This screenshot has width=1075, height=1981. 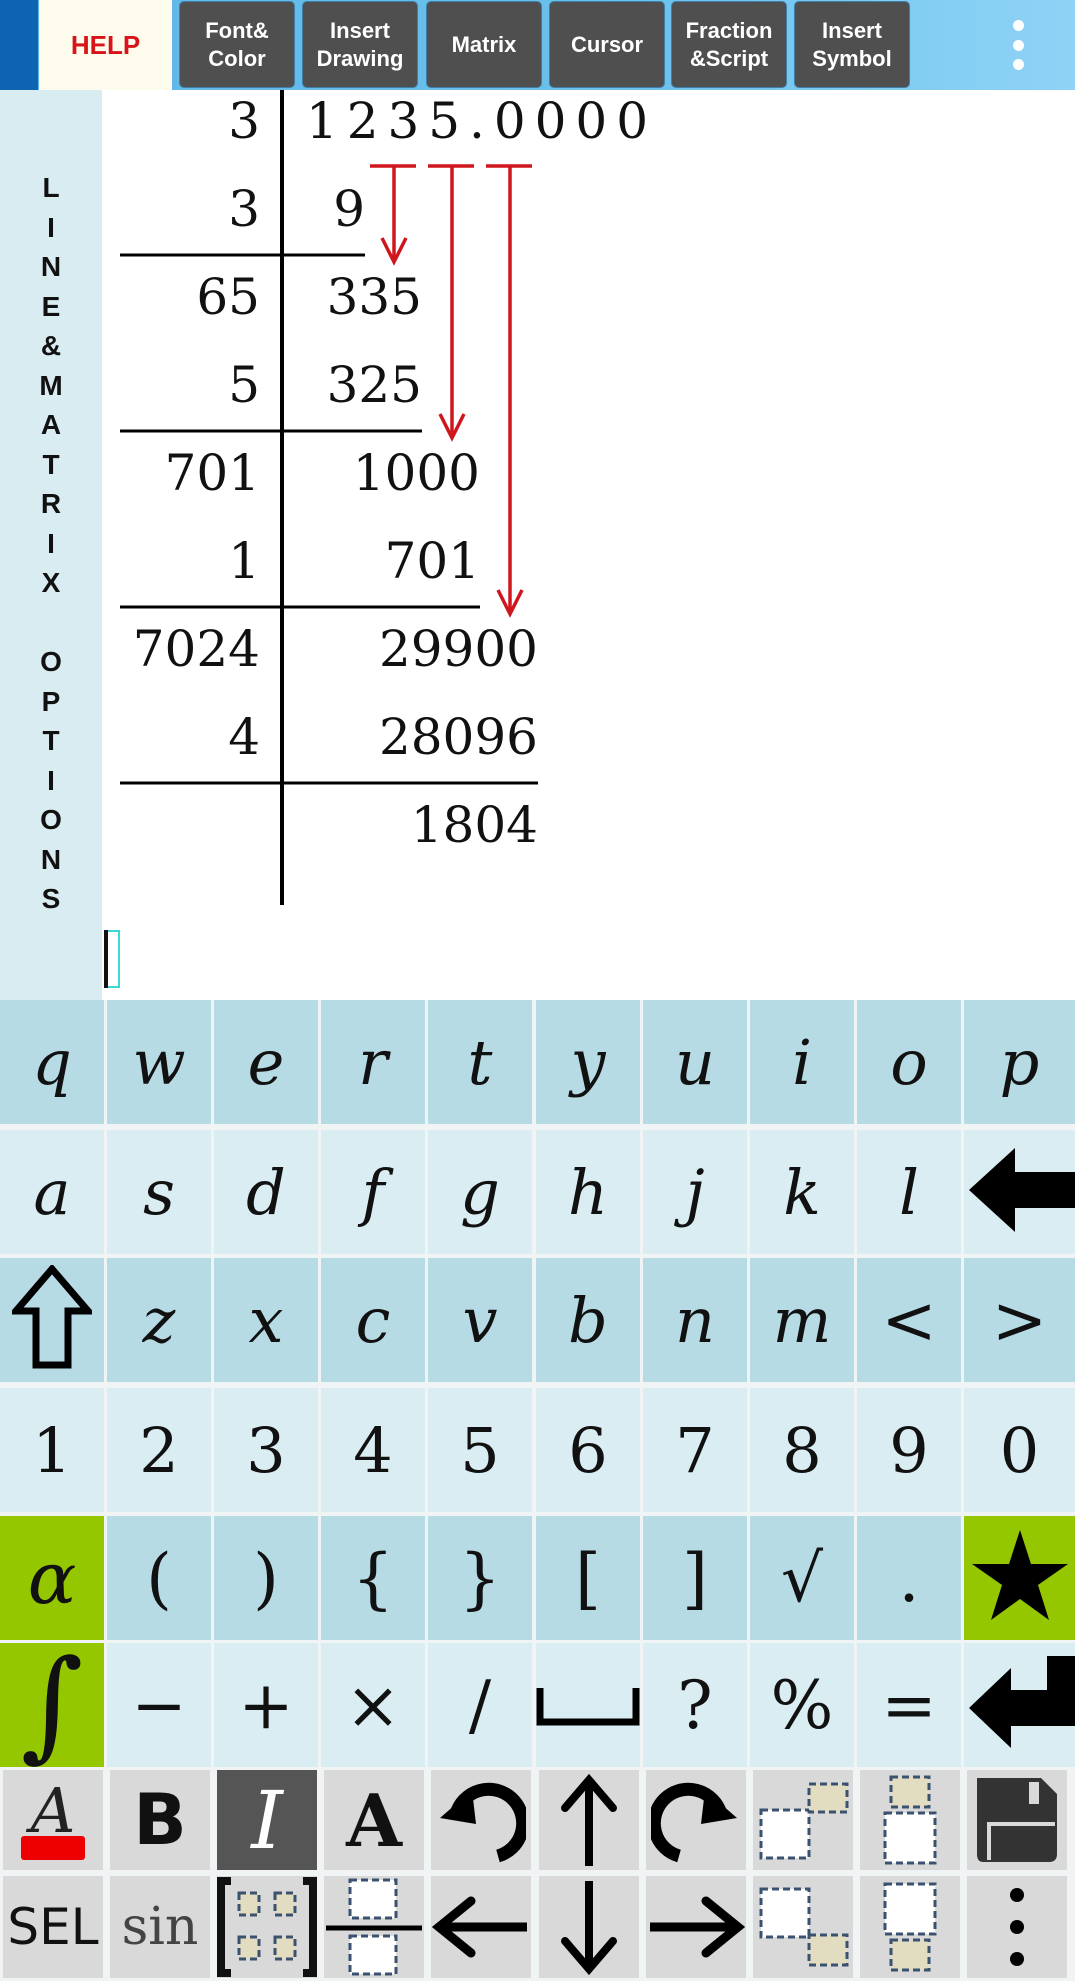 I want to click on key-d: d, so click(x=266, y=1192).